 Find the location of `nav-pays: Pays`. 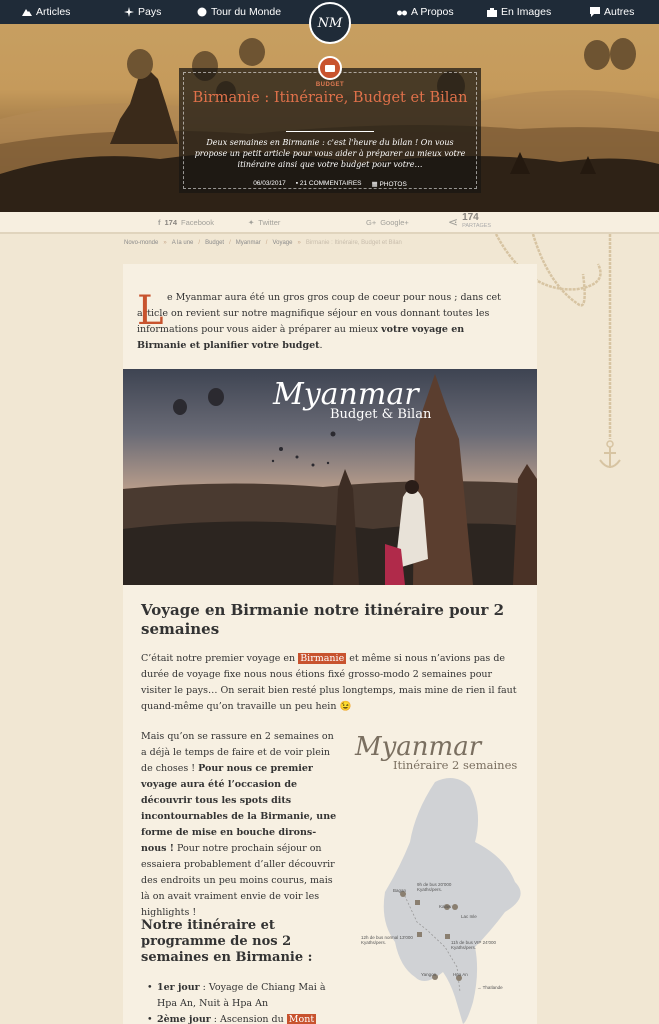

nav-pays: Pays is located at coordinates (142, 12).